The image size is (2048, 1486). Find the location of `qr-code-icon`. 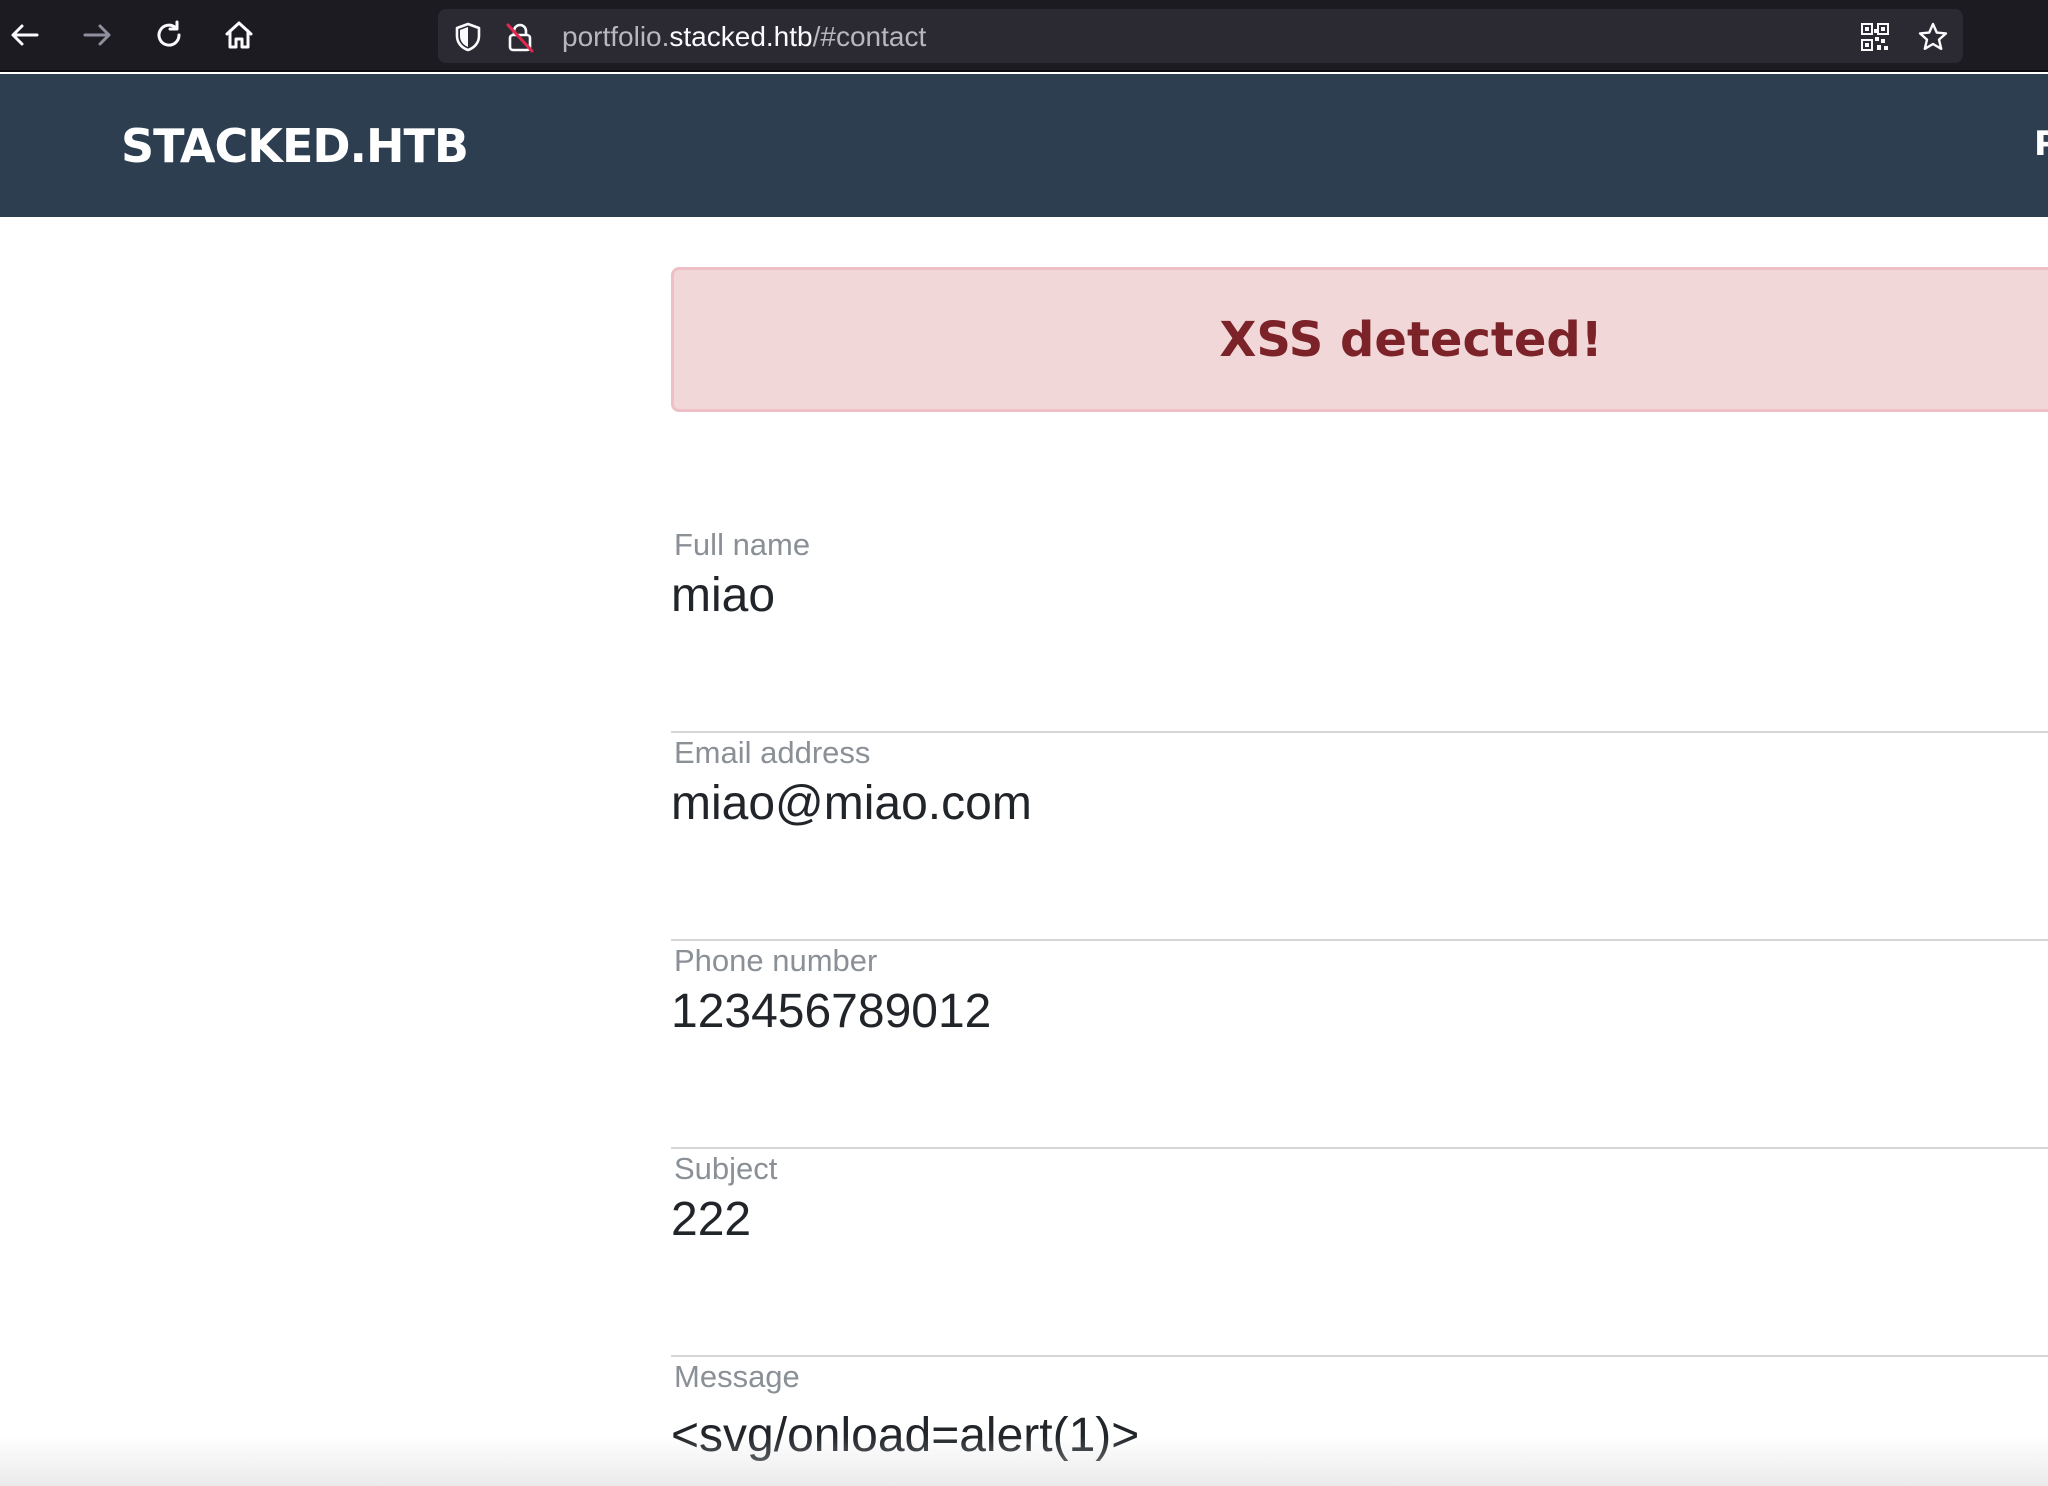

qr-code-icon is located at coordinates (1875, 37).